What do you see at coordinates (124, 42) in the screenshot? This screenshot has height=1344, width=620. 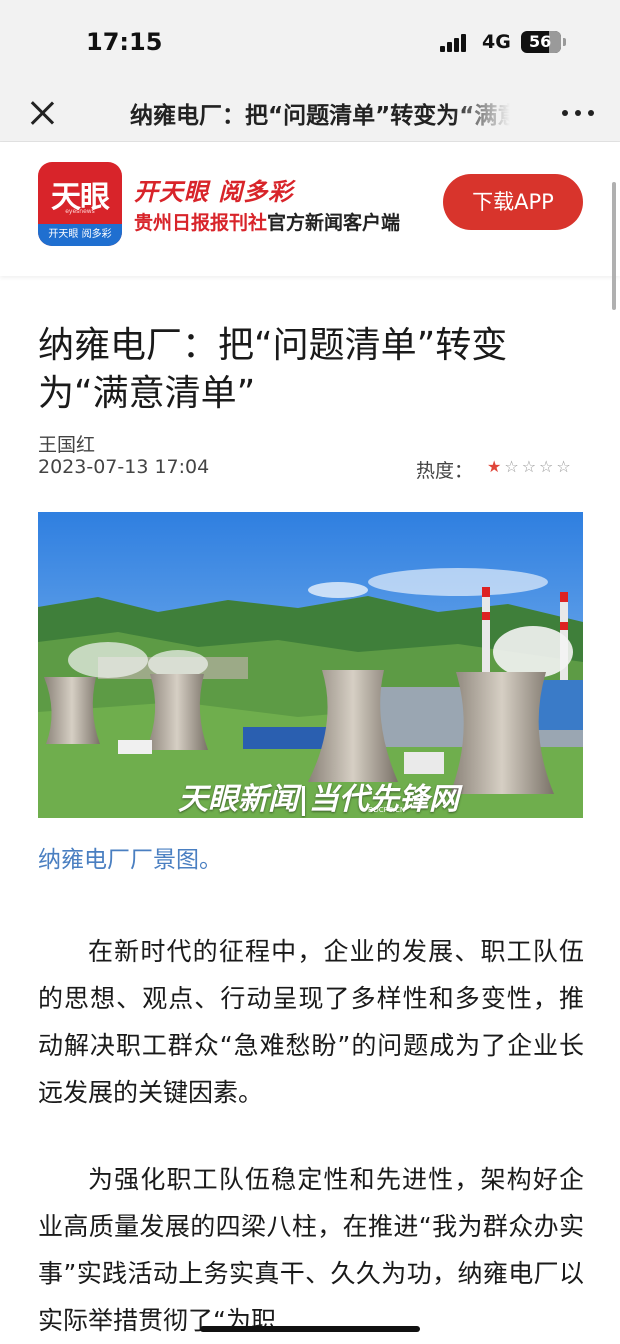 I see `status-time: 17:15` at bounding box center [124, 42].